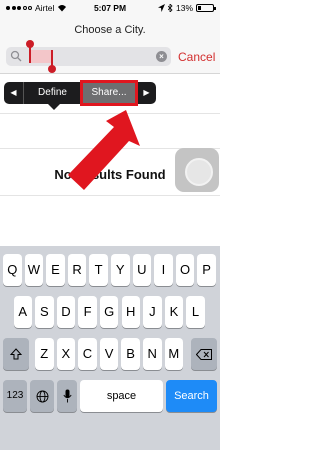 The width and height of the screenshot is (320, 450). What do you see at coordinates (142, 270) in the screenshot?
I see `key-u: U` at bounding box center [142, 270].